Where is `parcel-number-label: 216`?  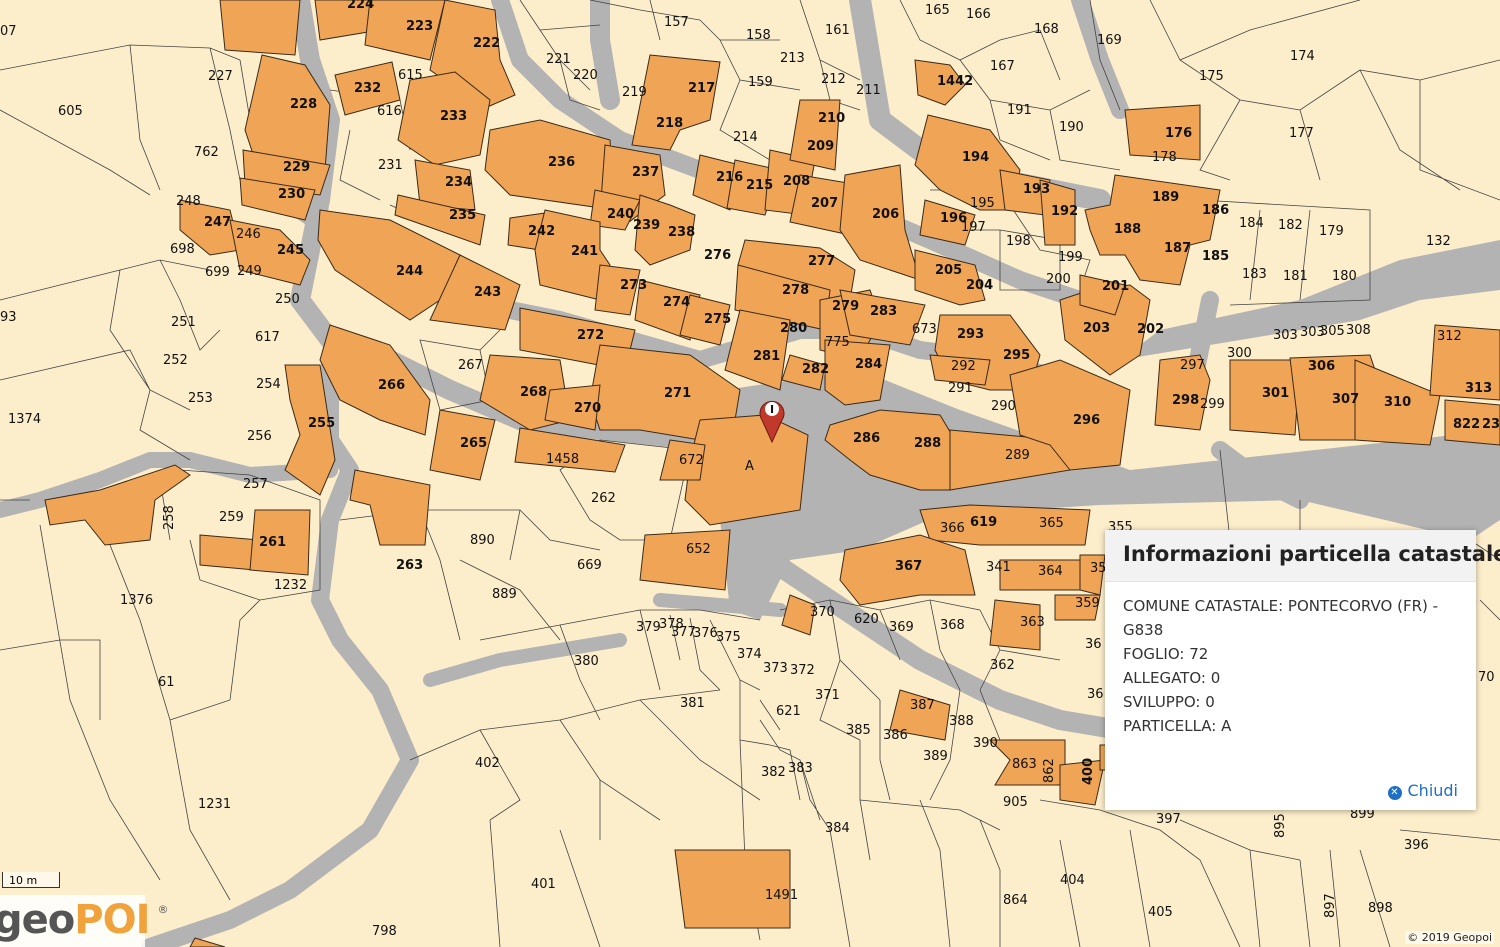
parcel-number-label: 216 is located at coordinates (729, 177).